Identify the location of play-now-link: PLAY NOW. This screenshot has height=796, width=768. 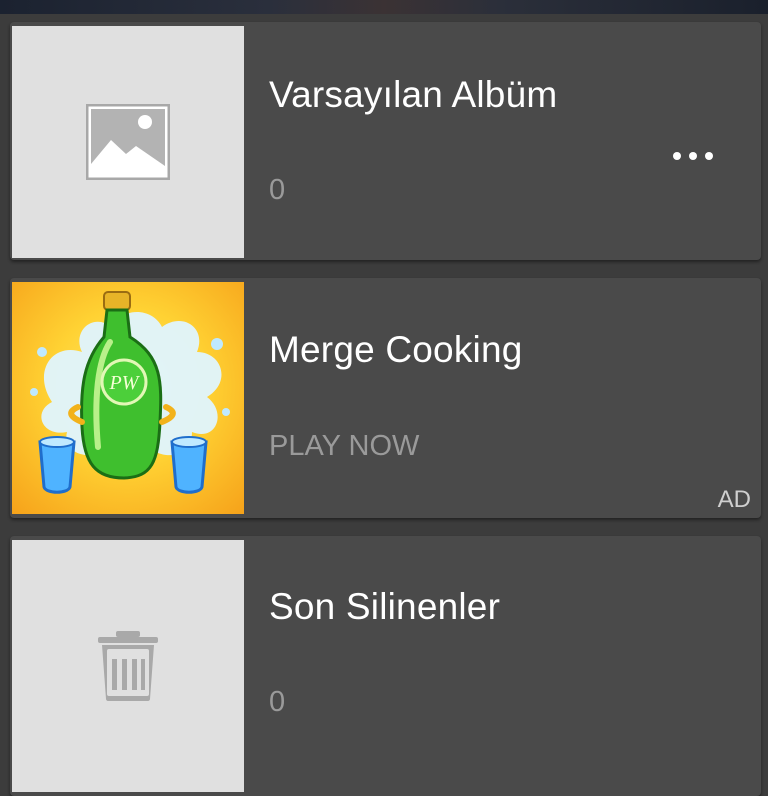
(344, 446).